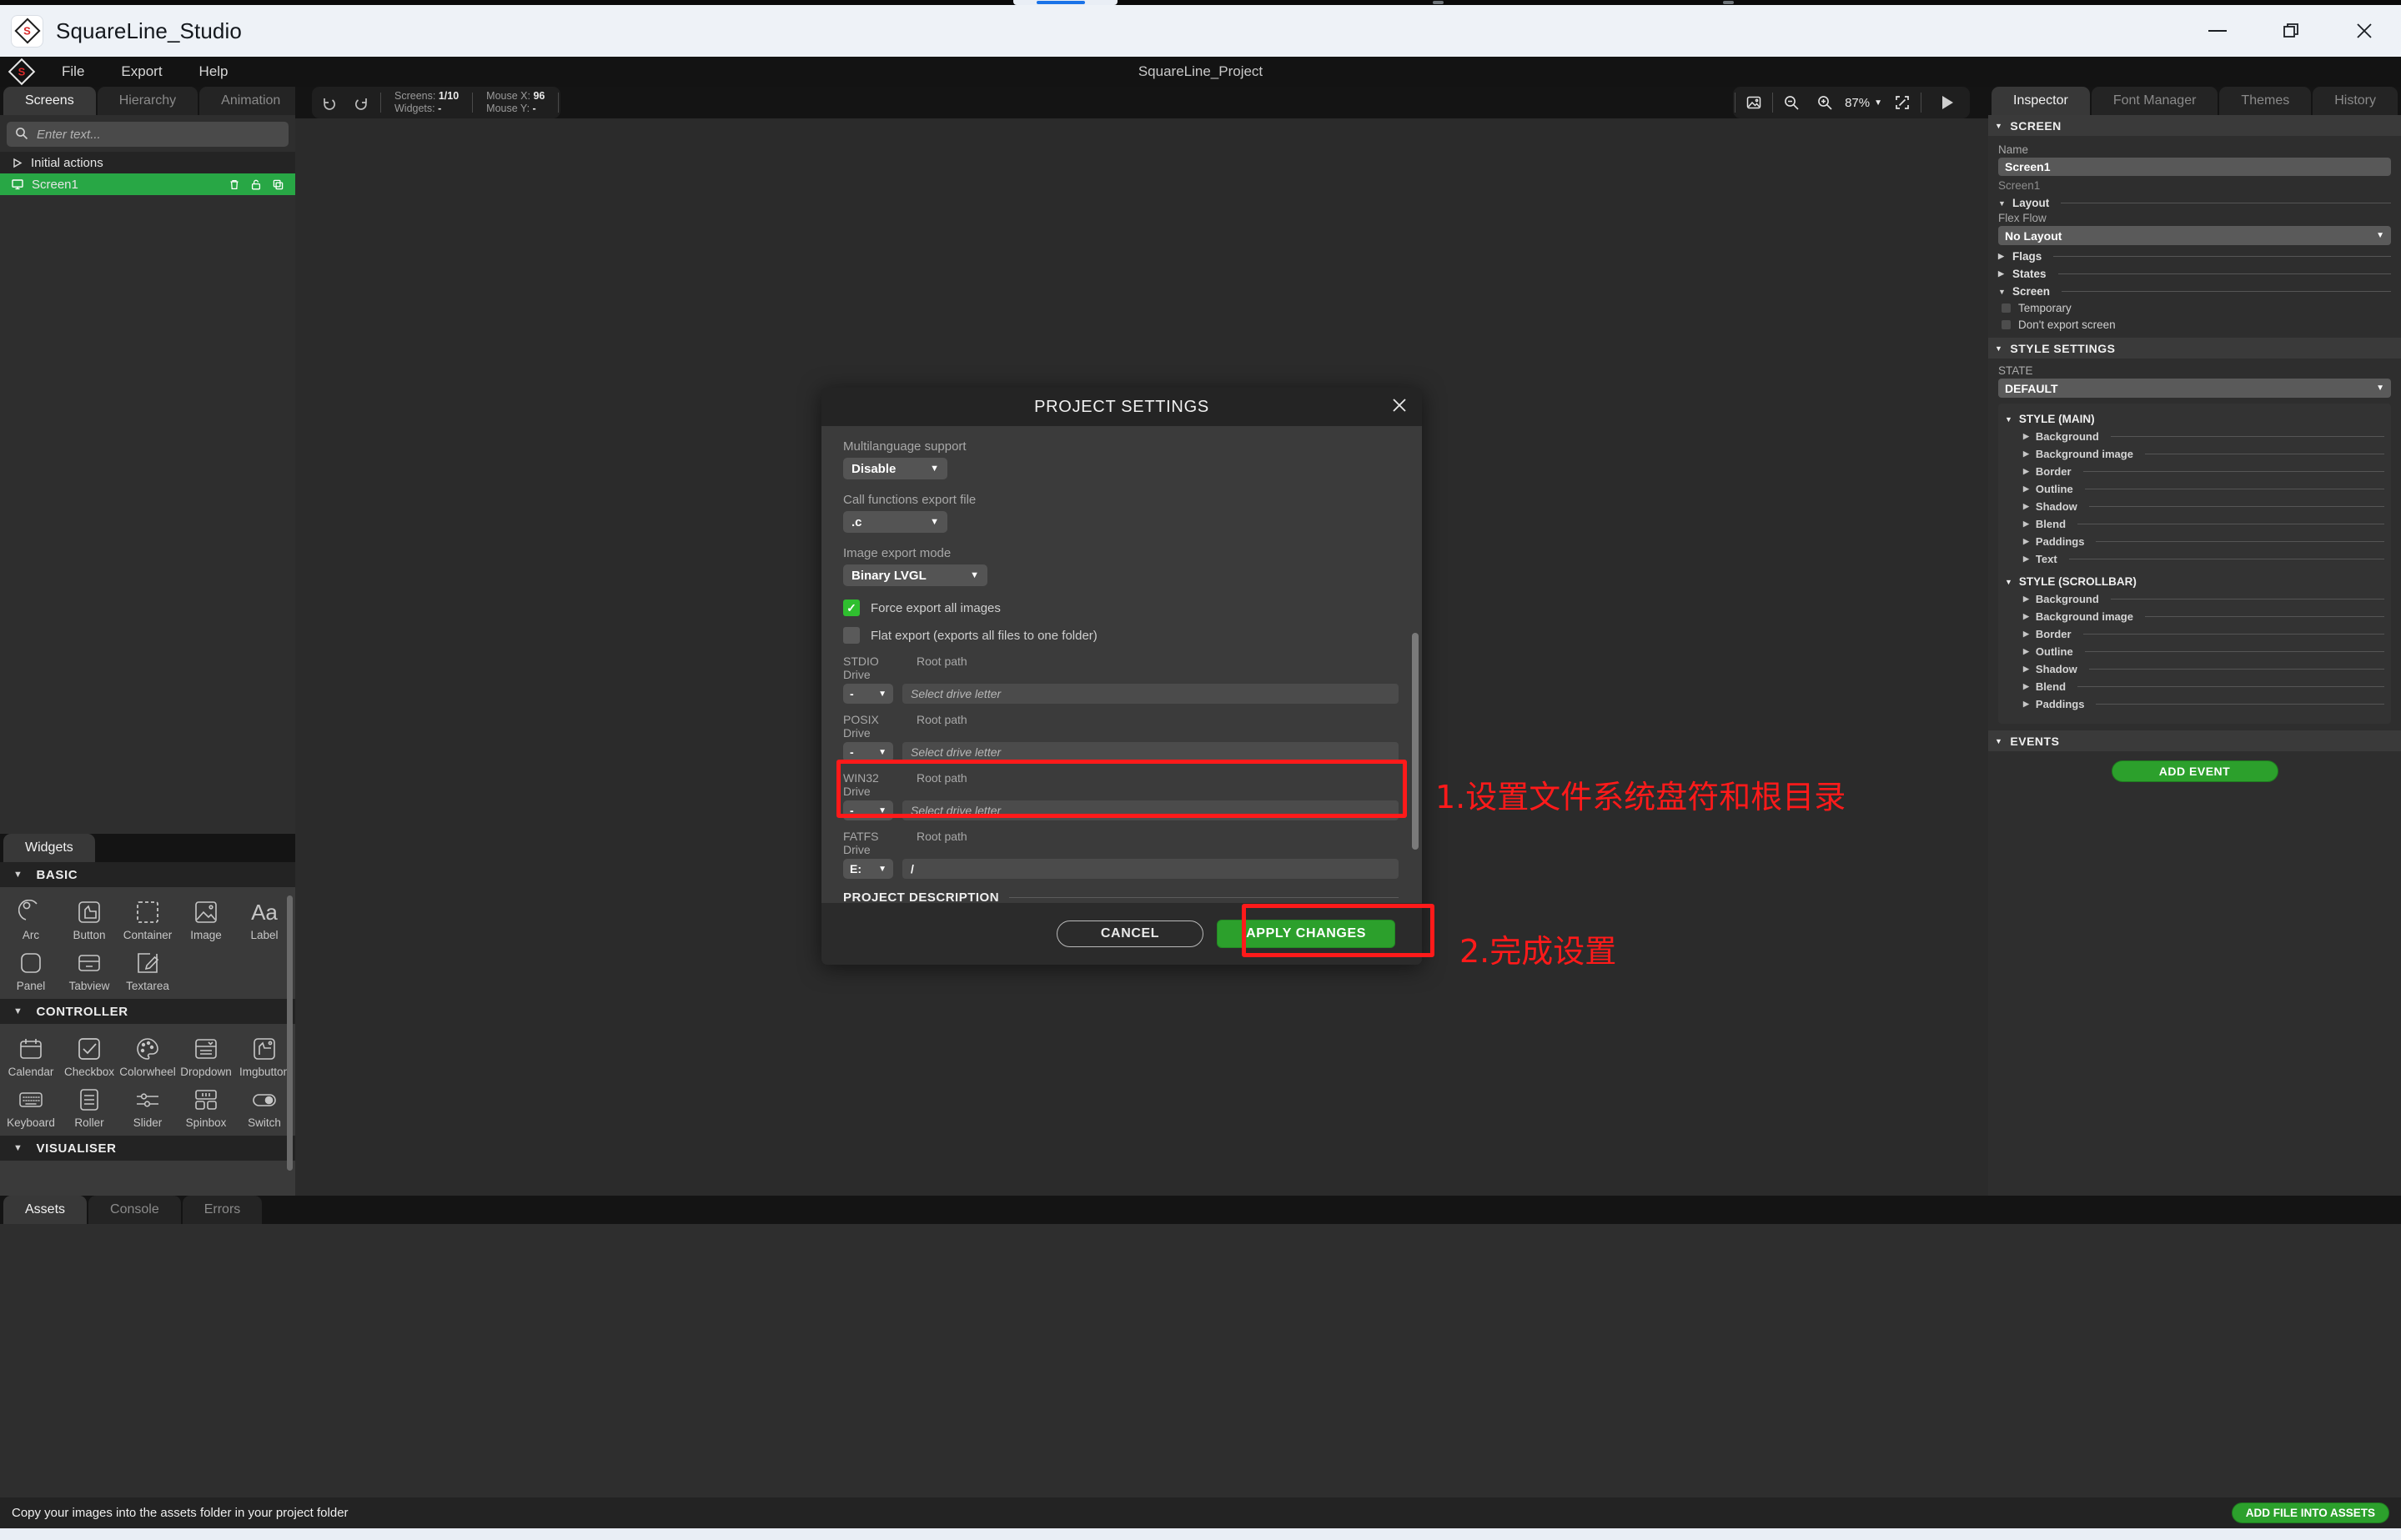 The height and width of the screenshot is (1540, 2401). Describe the element at coordinates (362, 102) in the screenshot. I see `redo-icon` at that location.